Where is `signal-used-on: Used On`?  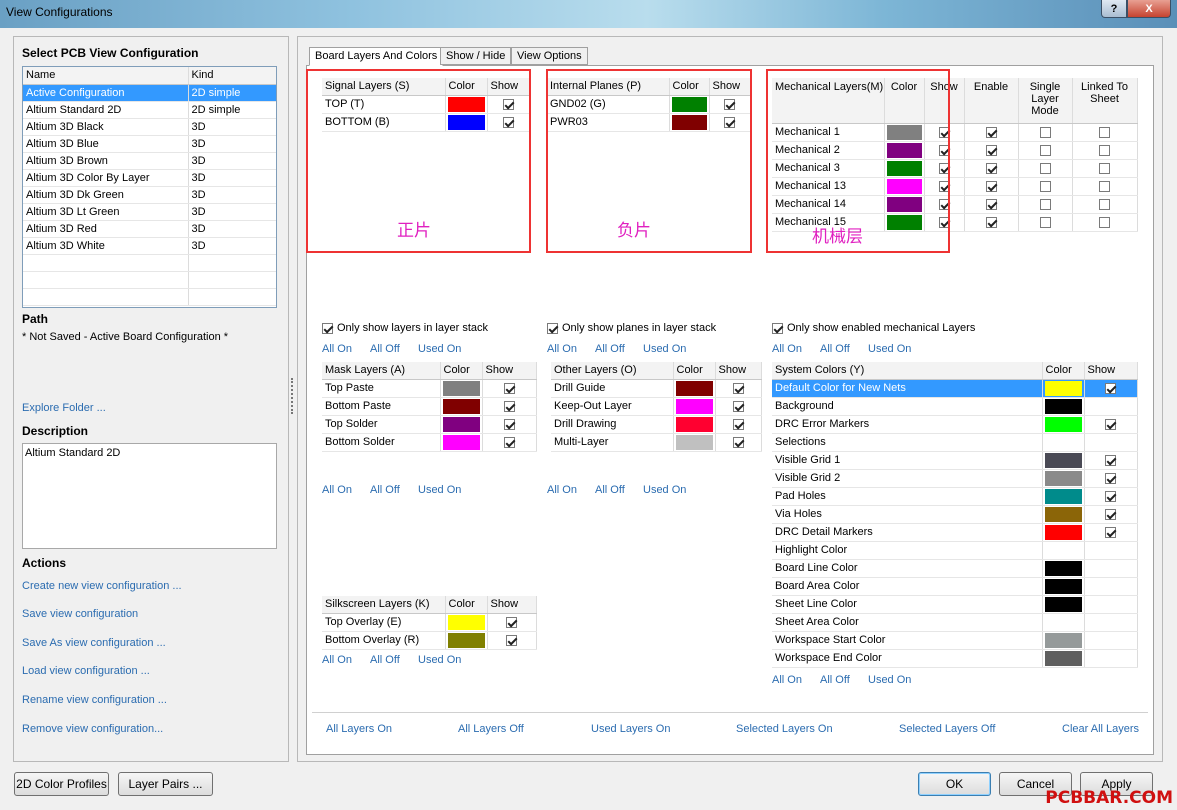
signal-used-on: Used On is located at coordinates (439, 349).